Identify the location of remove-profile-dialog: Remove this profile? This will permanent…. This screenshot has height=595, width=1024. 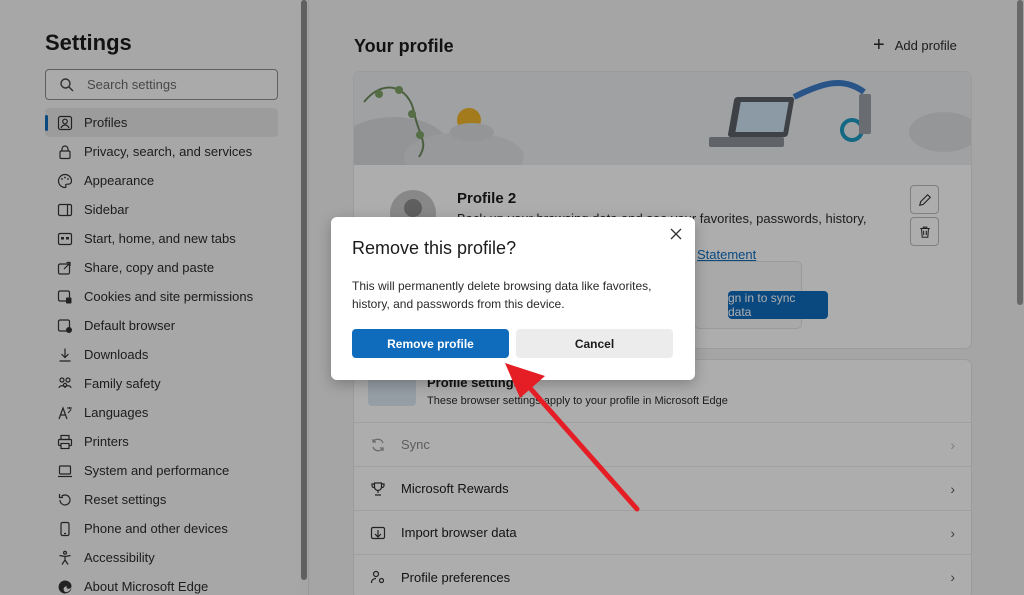
(513, 298).